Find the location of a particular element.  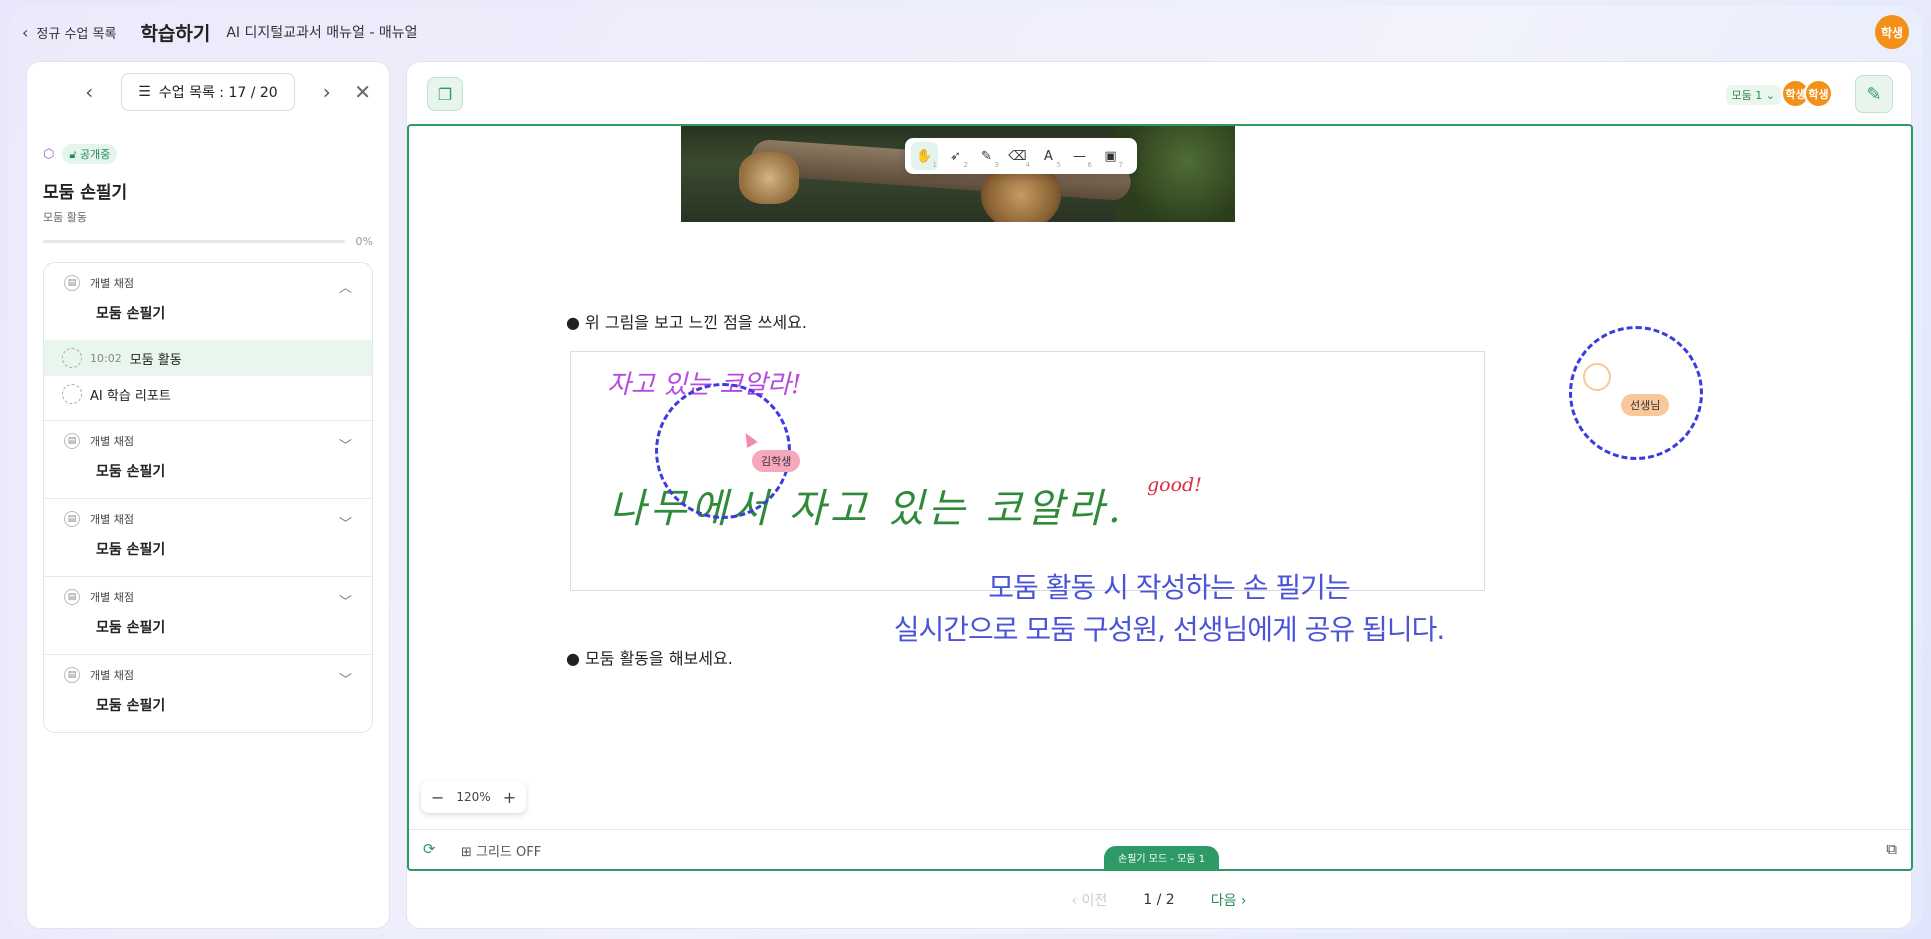

hand-icon: ✋ 1 is located at coordinates (924, 156).